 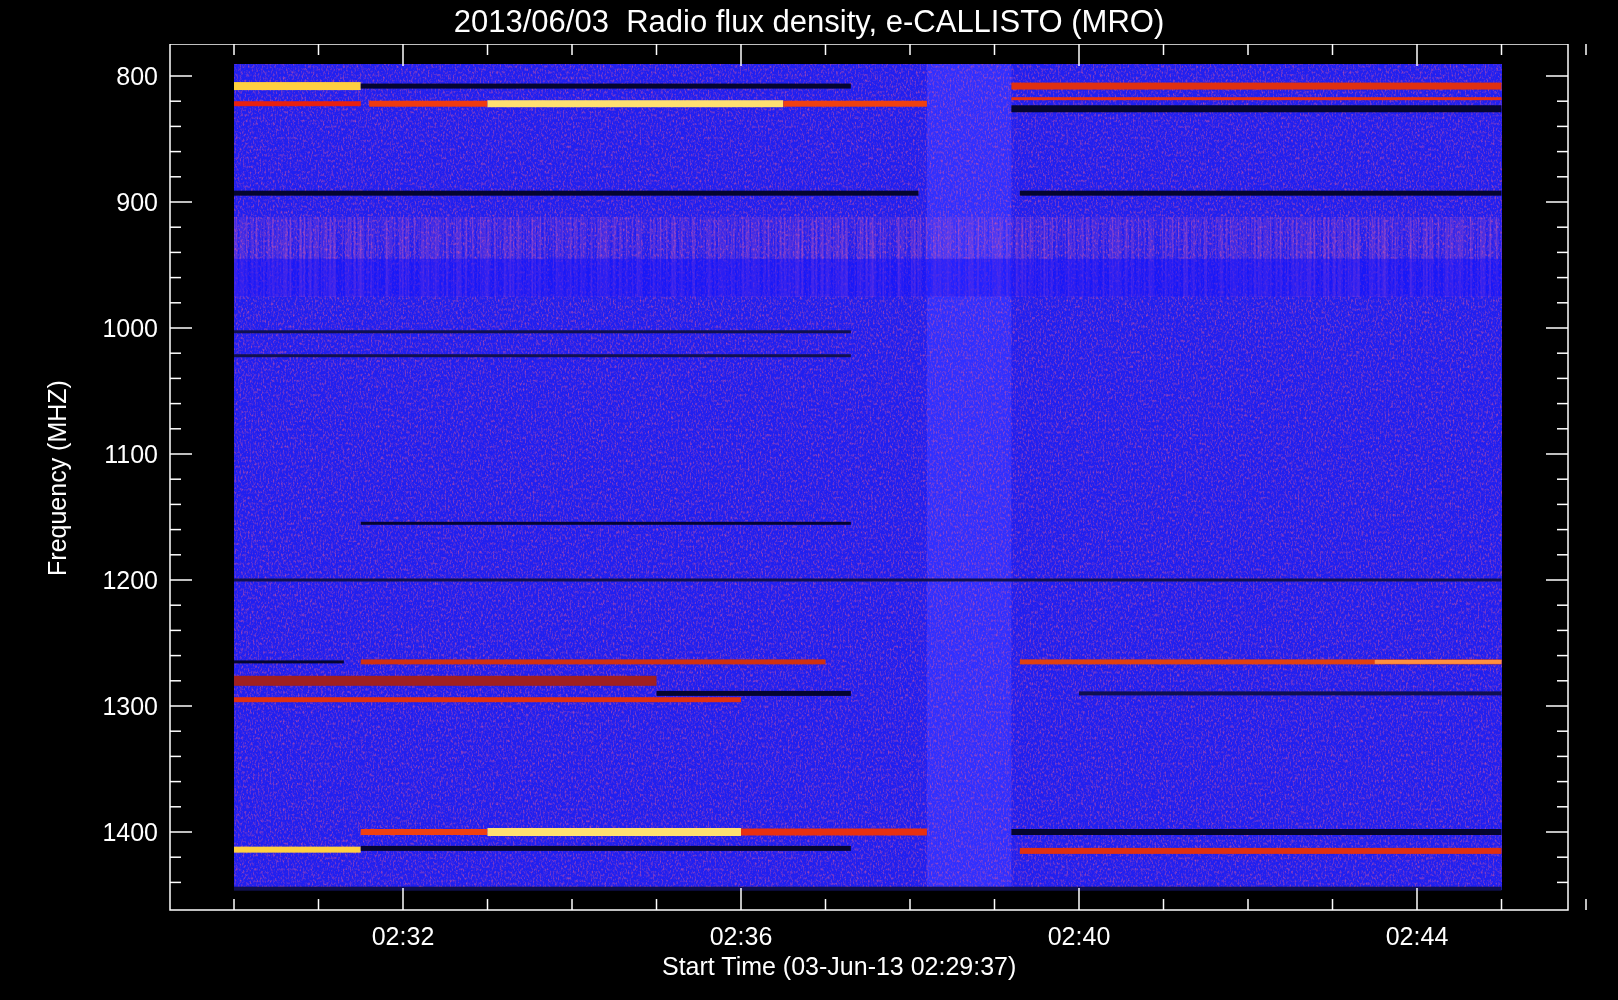 What do you see at coordinates (131, 454) in the screenshot?
I see `tick-label: 1100` at bounding box center [131, 454].